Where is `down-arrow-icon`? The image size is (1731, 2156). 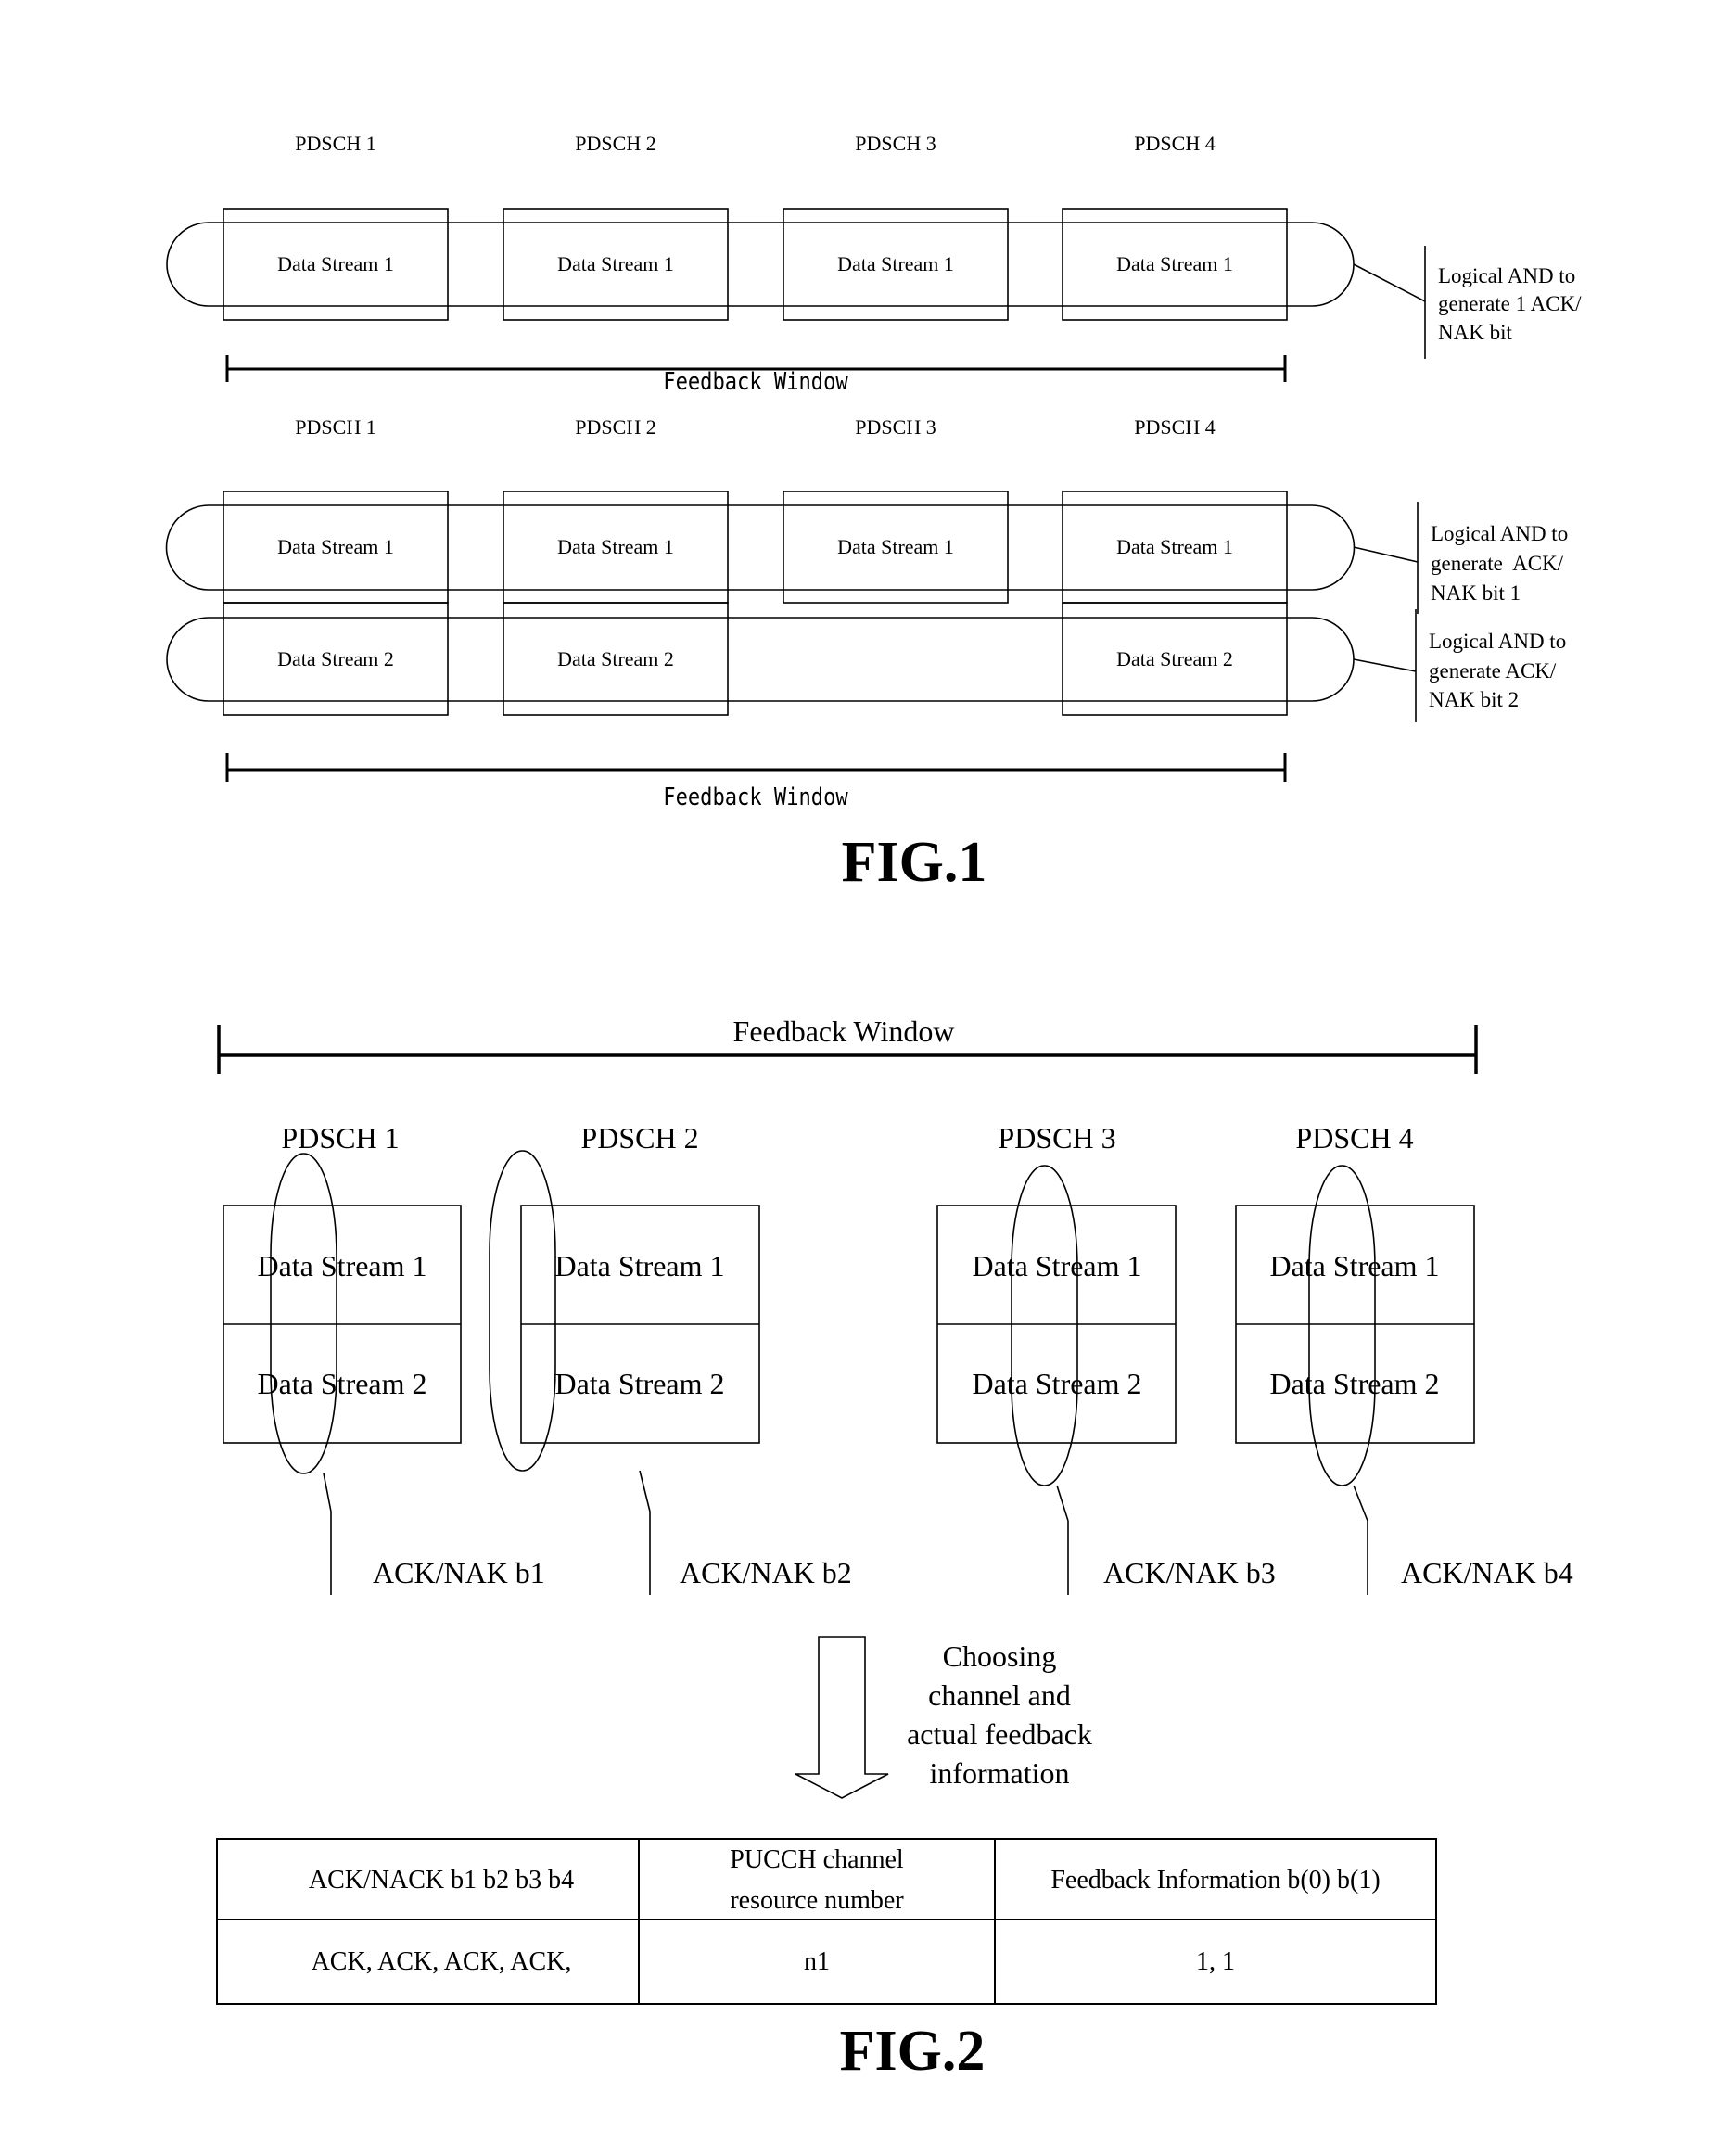
down-arrow-icon is located at coordinates (842, 1718).